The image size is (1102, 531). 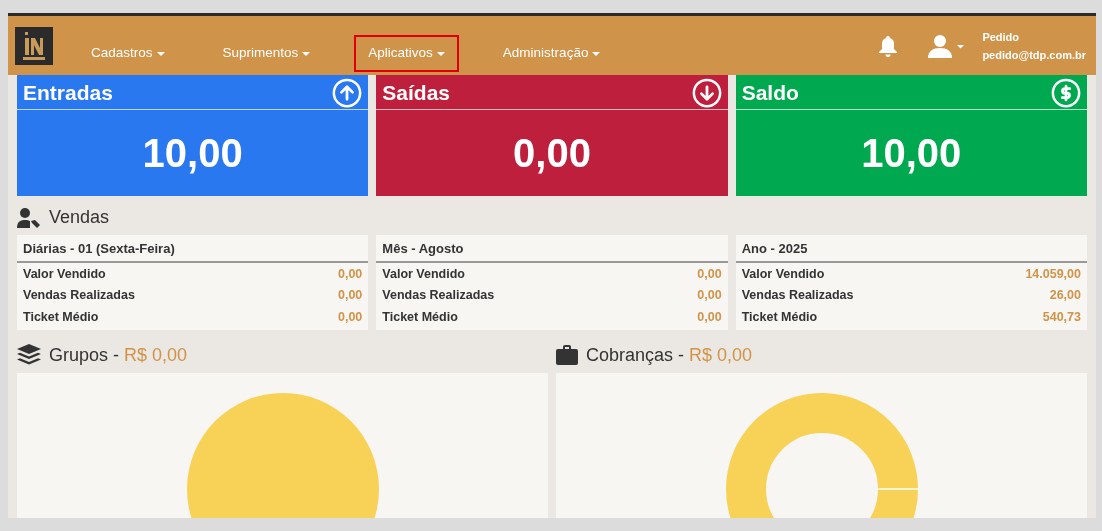 What do you see at coordinates (79, 217) in the screenshot?
I see `section-title: Vendas` at bounding box center [79, 217].